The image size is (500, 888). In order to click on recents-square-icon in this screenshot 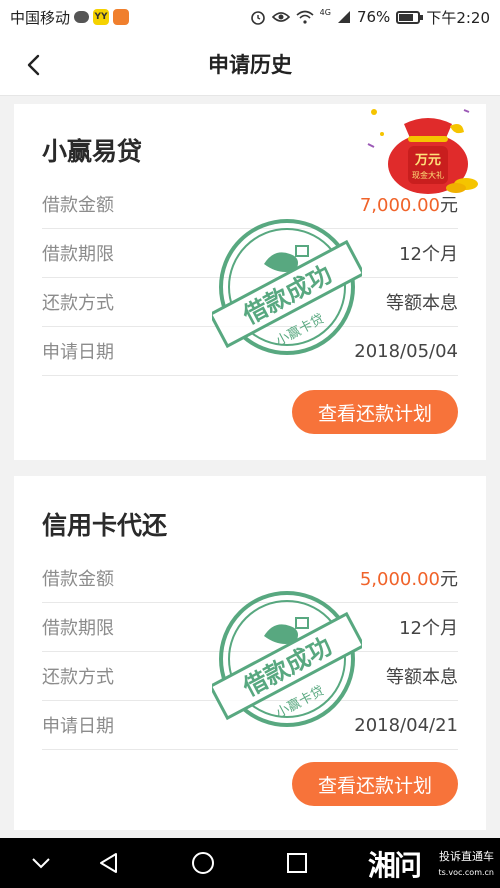, I will do `click(297, 863)`.